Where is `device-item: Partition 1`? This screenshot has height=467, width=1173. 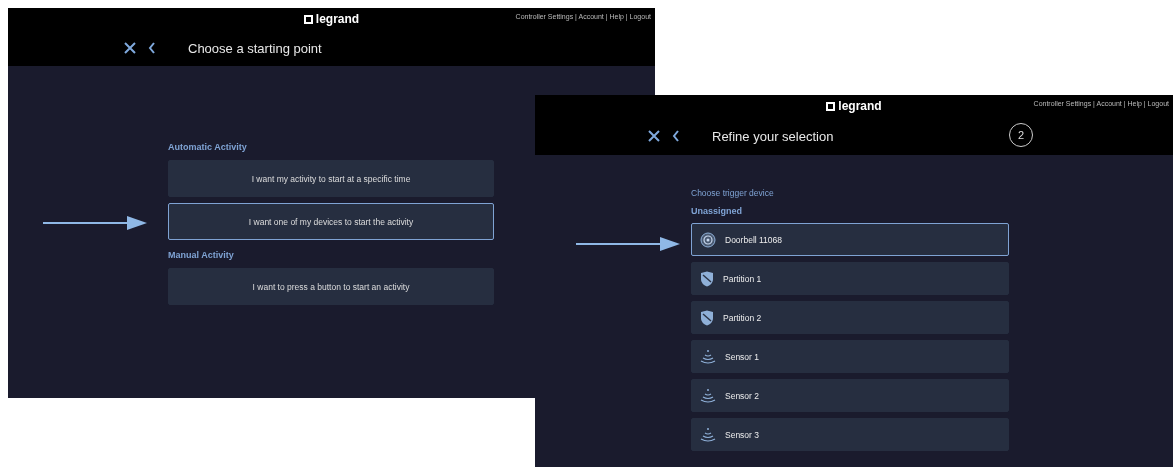 device-item: Partition 1 is located at coordinates (850, 278).